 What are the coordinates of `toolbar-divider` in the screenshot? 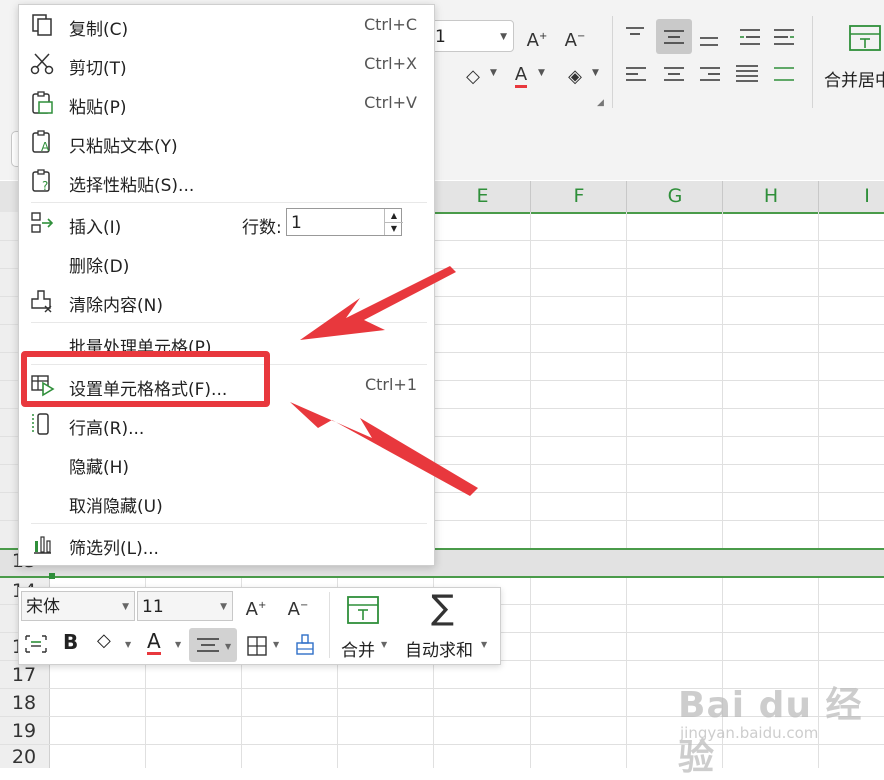 It's located at (329, 625).